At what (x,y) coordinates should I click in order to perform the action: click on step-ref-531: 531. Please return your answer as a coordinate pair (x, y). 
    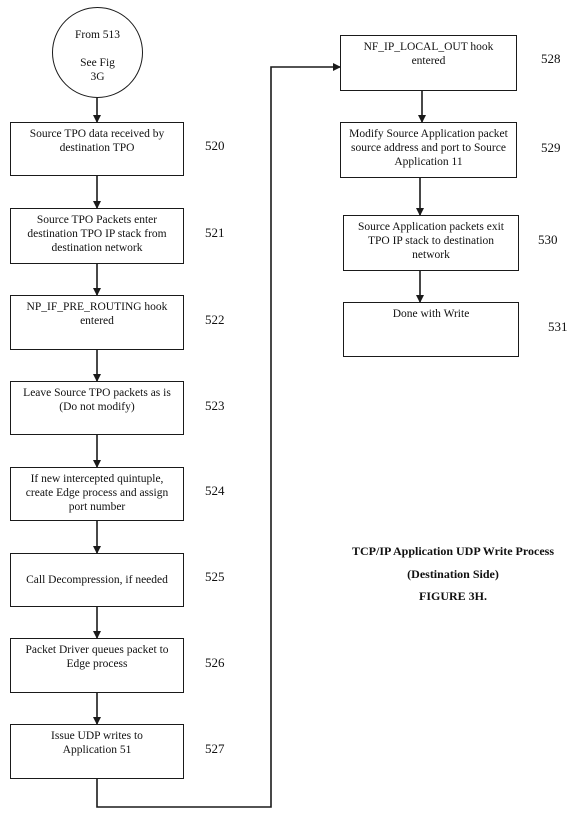
    Looking at the image, I should click on (558, 326).